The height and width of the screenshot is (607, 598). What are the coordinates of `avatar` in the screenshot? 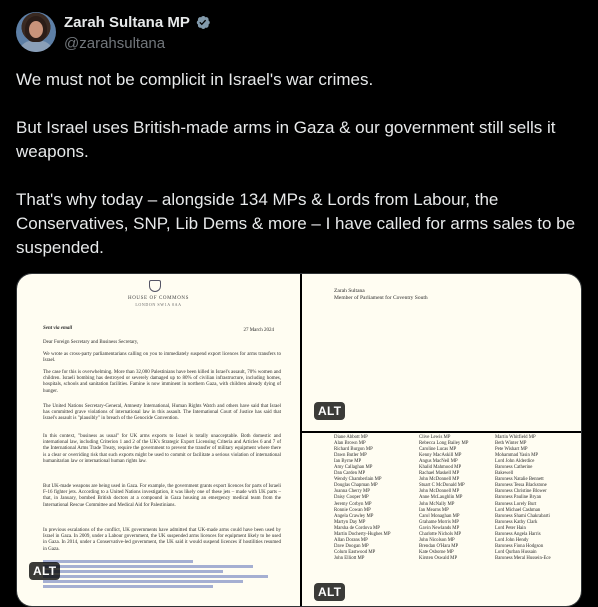 It's located at (36, 32).